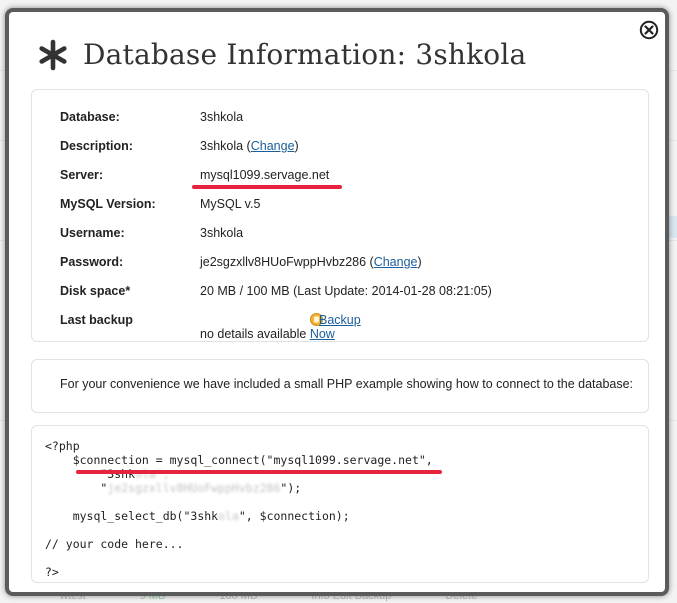 The width and height of the screenshot is (677, 603). What do you see at coordinates (419, 262) in the screenshot?
I see `password-suffix: )` at bounding box center [419, 262].